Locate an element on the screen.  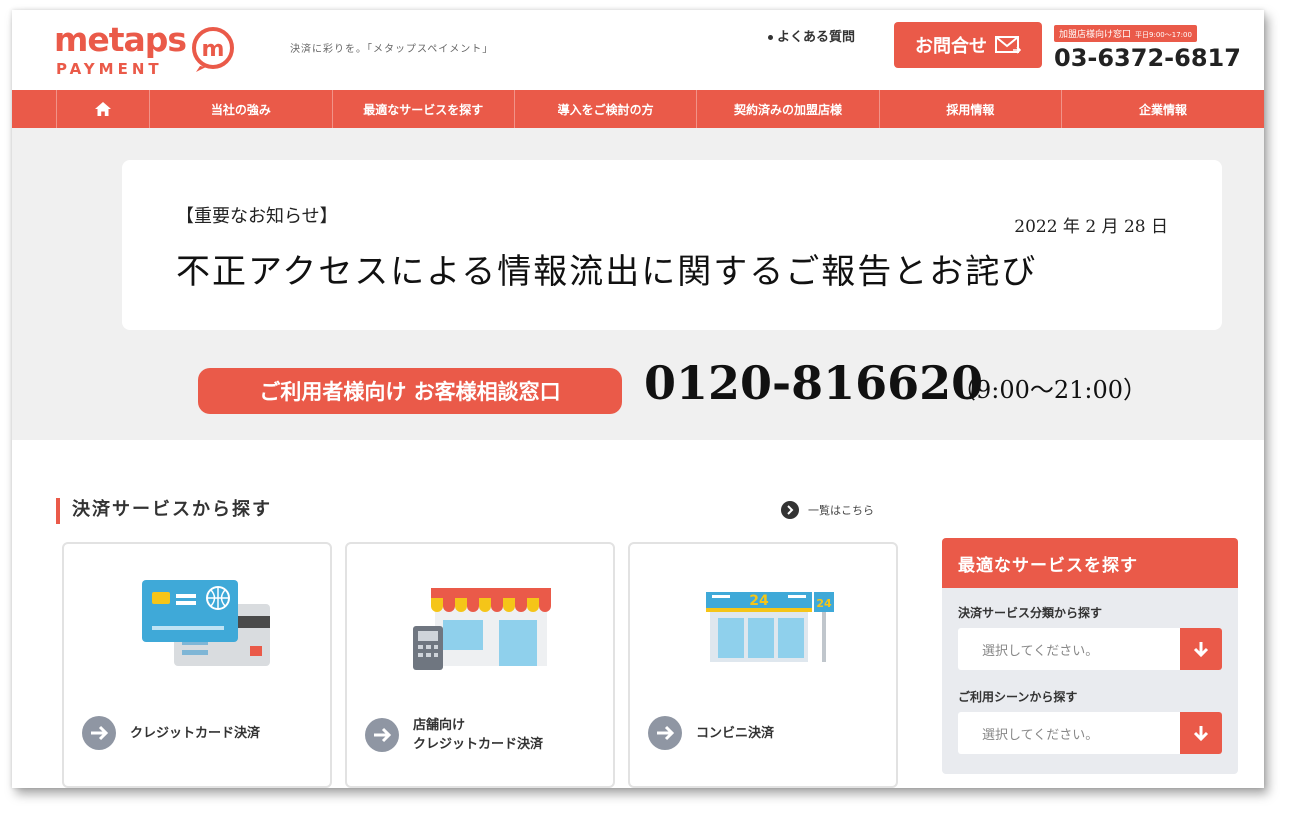
home-icon is located at coordinates (103, 109).